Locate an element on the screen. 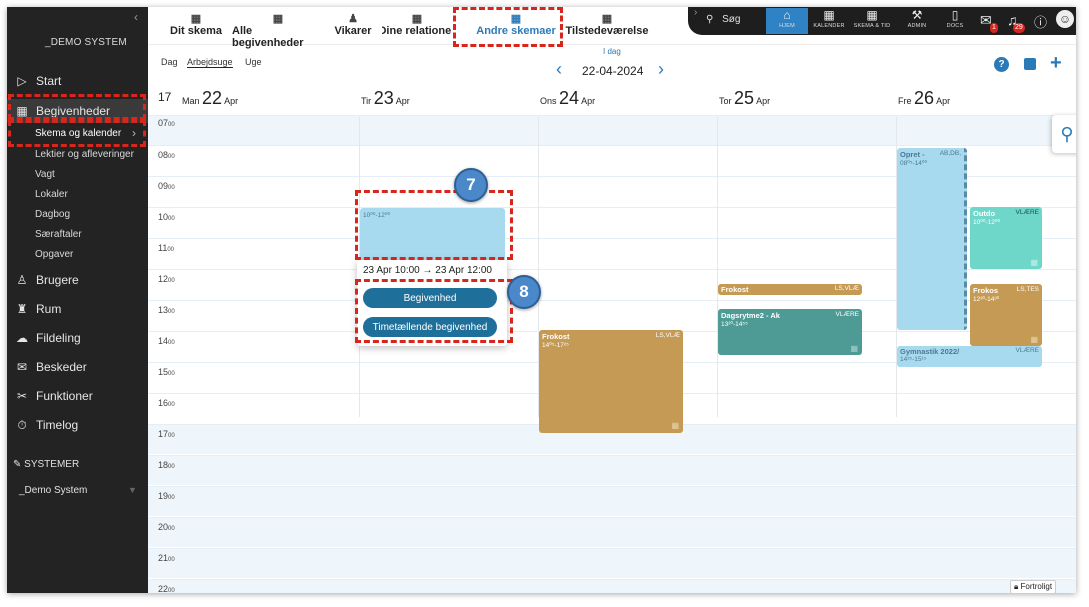 Image resolution: width=1089 pixels, height=607 pixels. document-icon: ▯ is located at coordinates (955, 15).